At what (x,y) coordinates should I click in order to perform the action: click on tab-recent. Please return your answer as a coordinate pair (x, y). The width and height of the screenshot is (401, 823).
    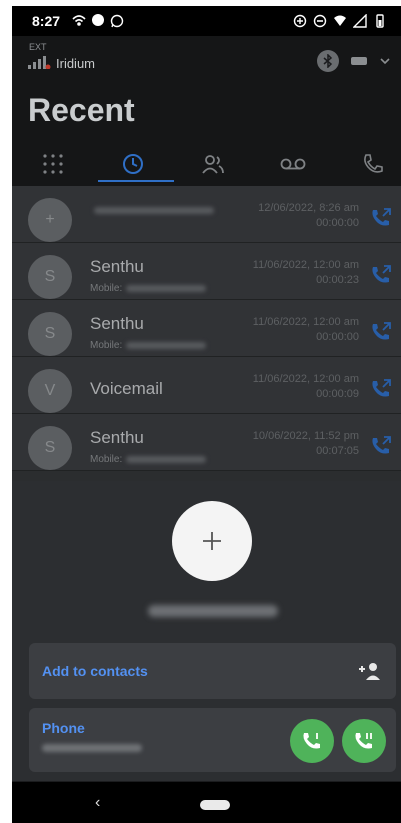
    Looking at the image, I should click on (133, 164).